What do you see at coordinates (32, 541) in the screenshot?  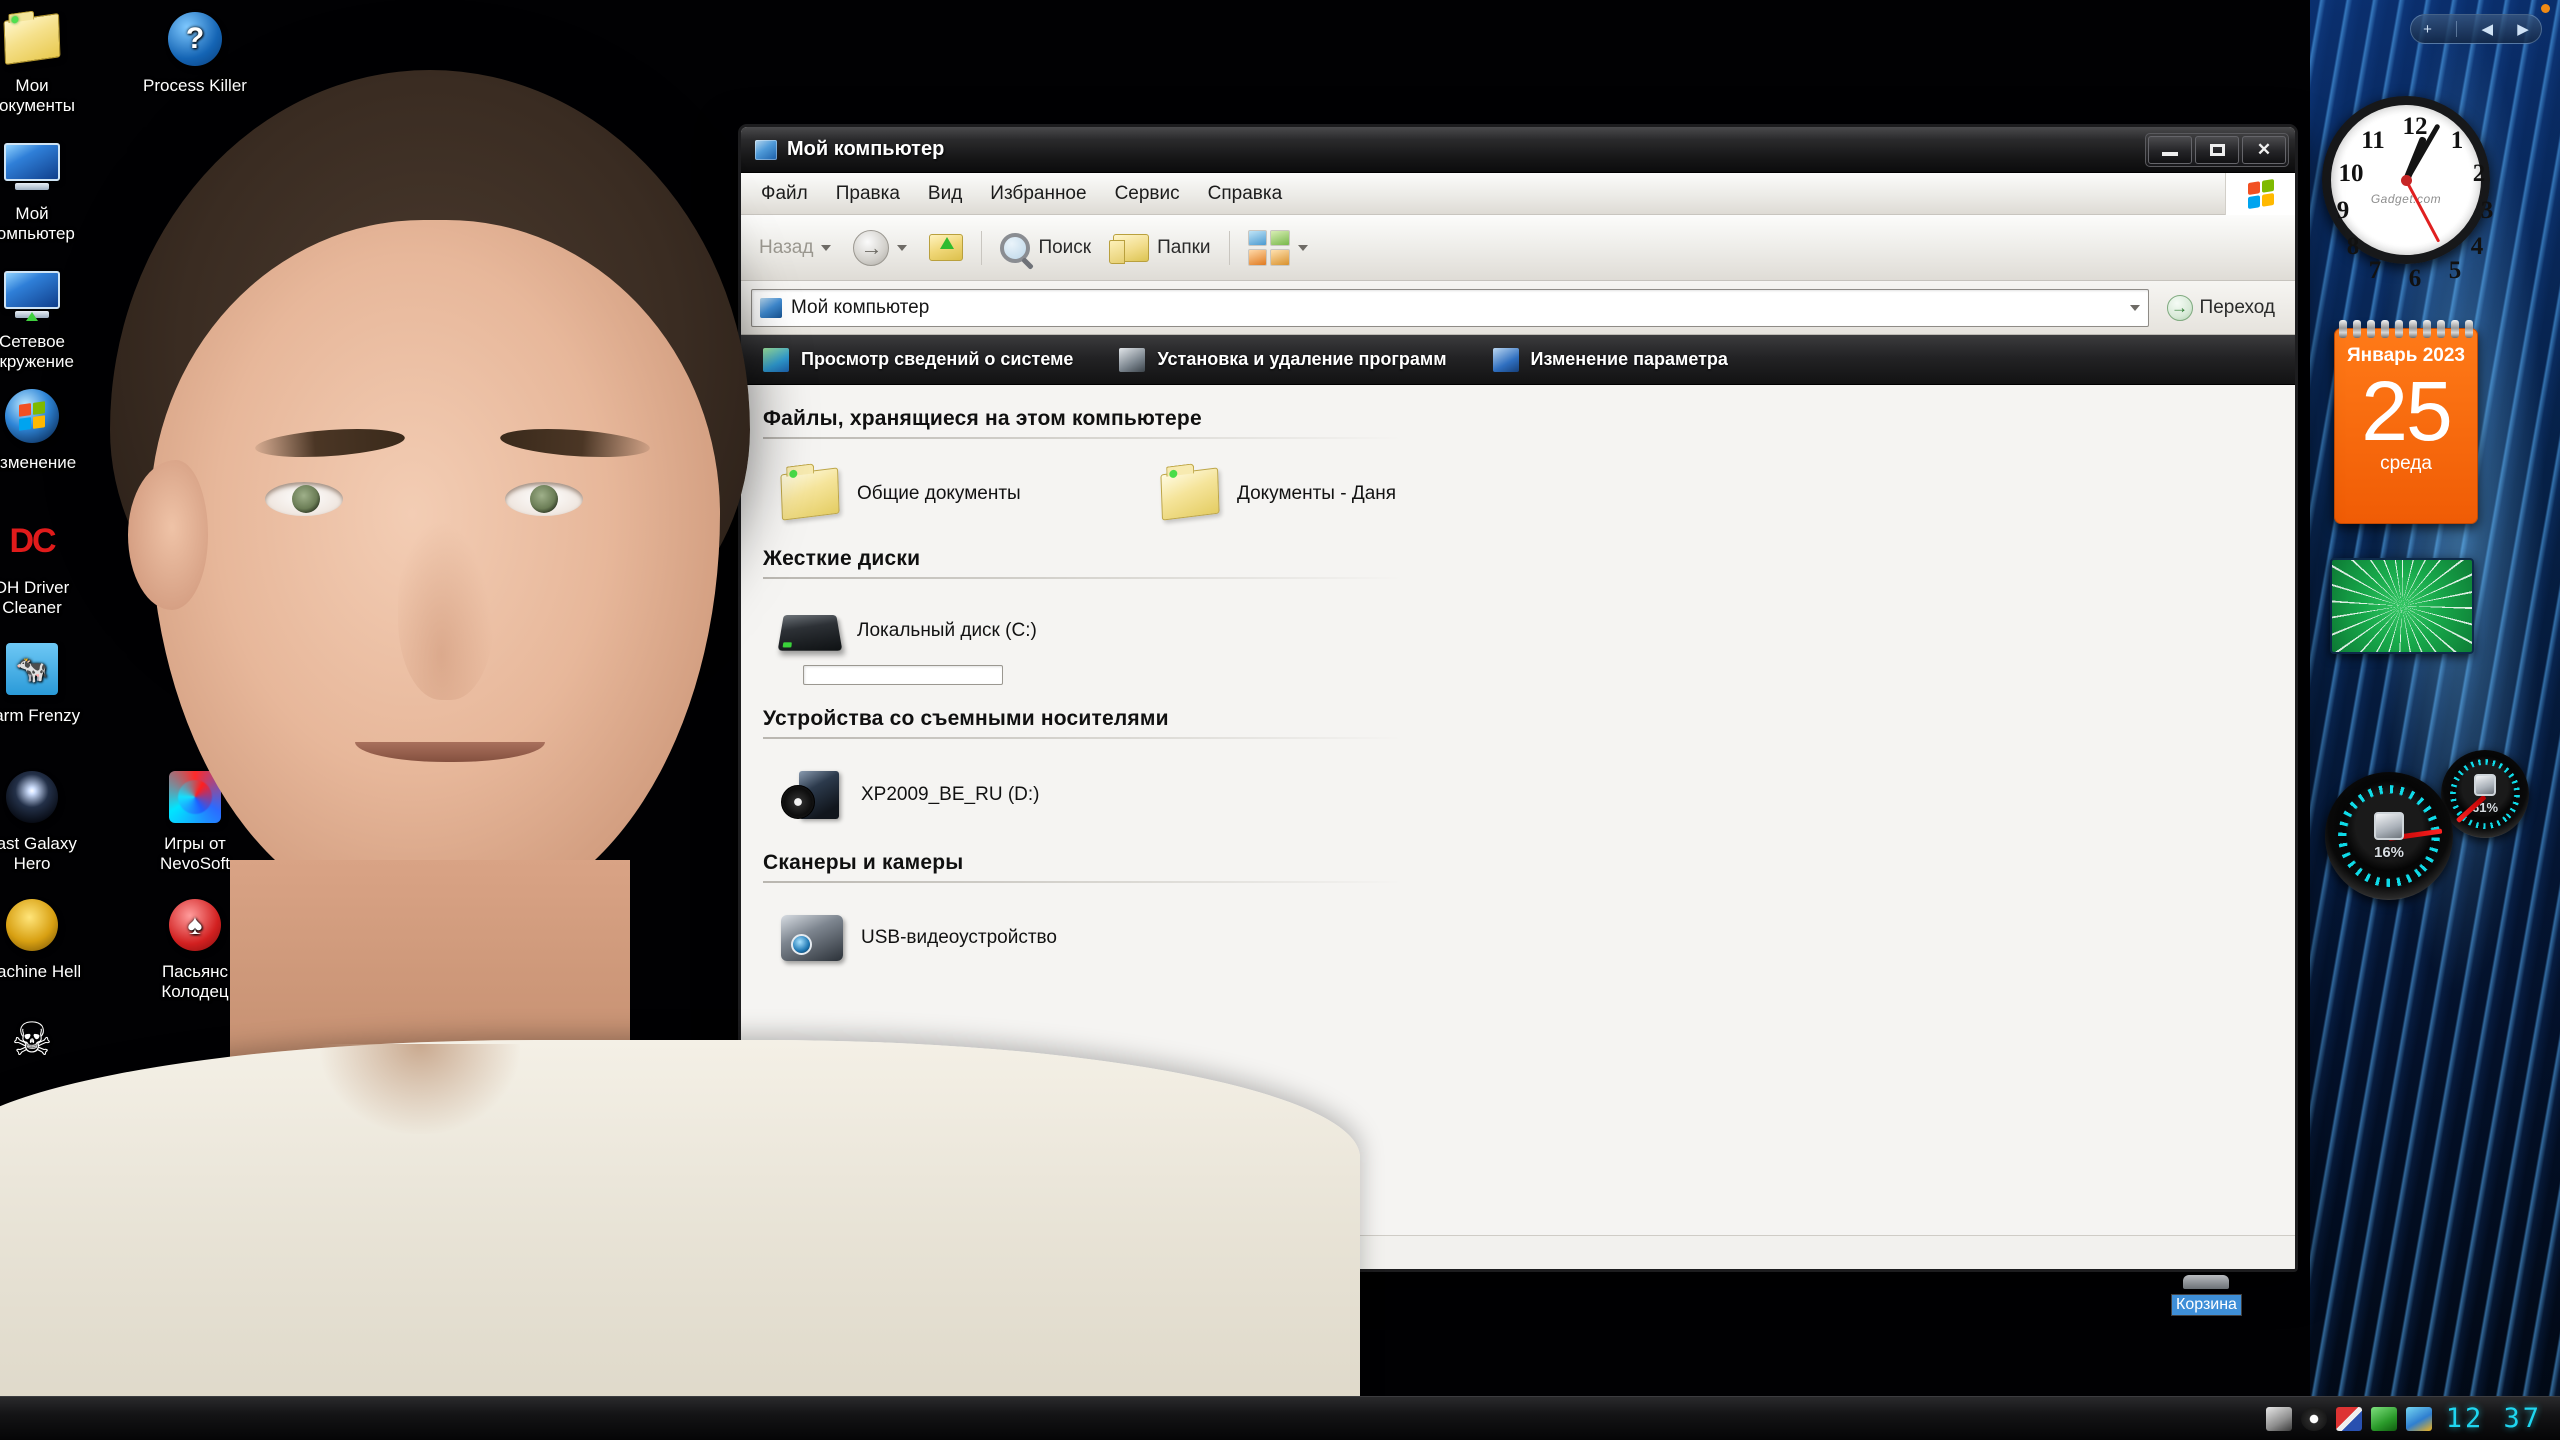 I see `dh-driver-cleaner-icon: DC` at bounding box center [32, 541].